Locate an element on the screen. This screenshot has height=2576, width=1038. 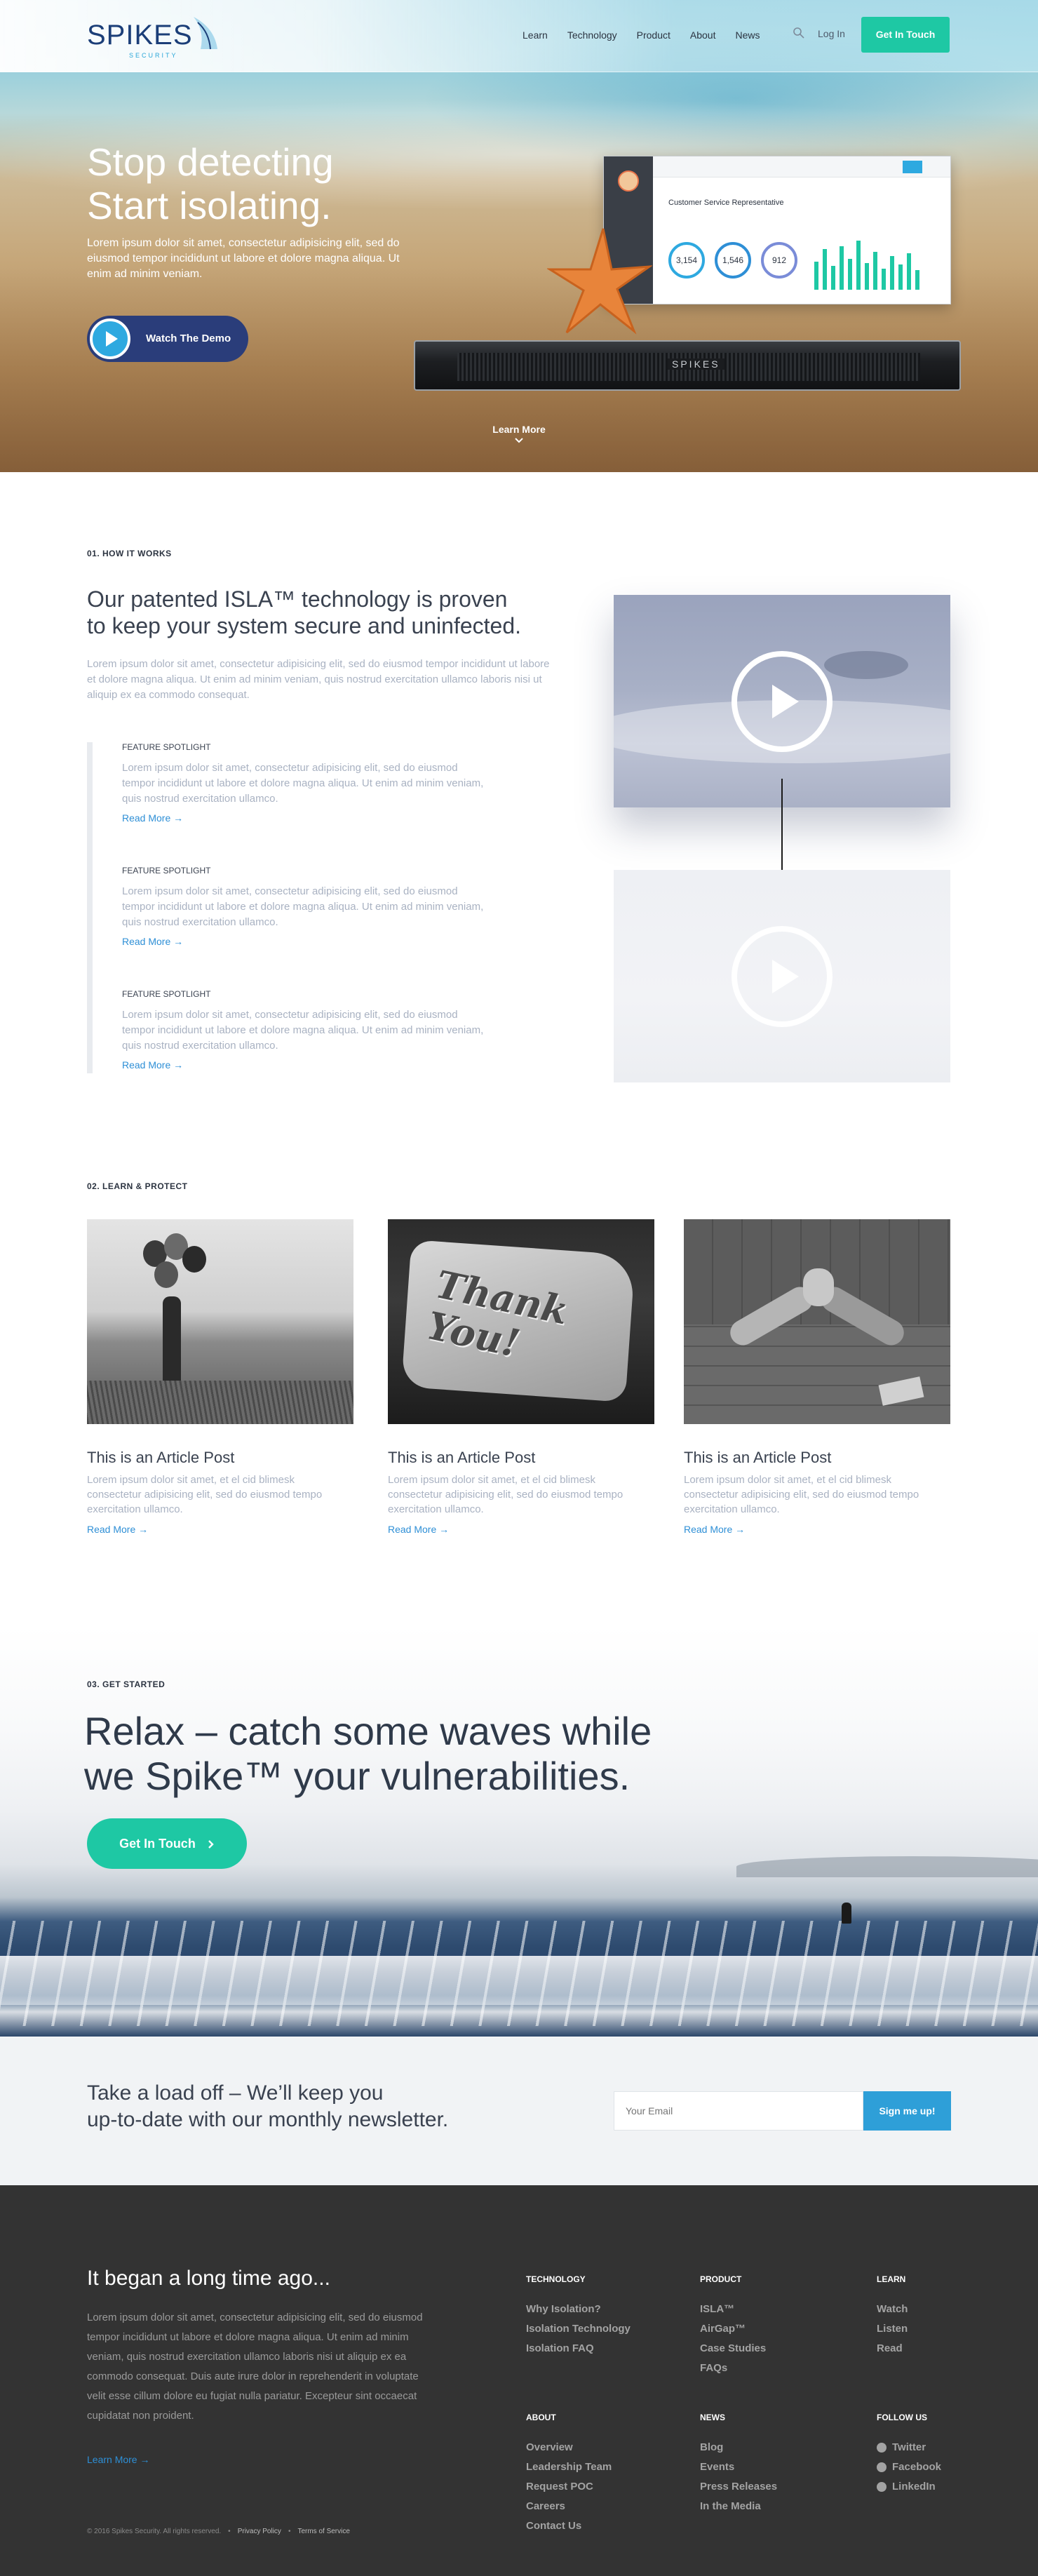
section-eyebrow: 01. HOW IT WORKS is located at coordinates (129, 553).